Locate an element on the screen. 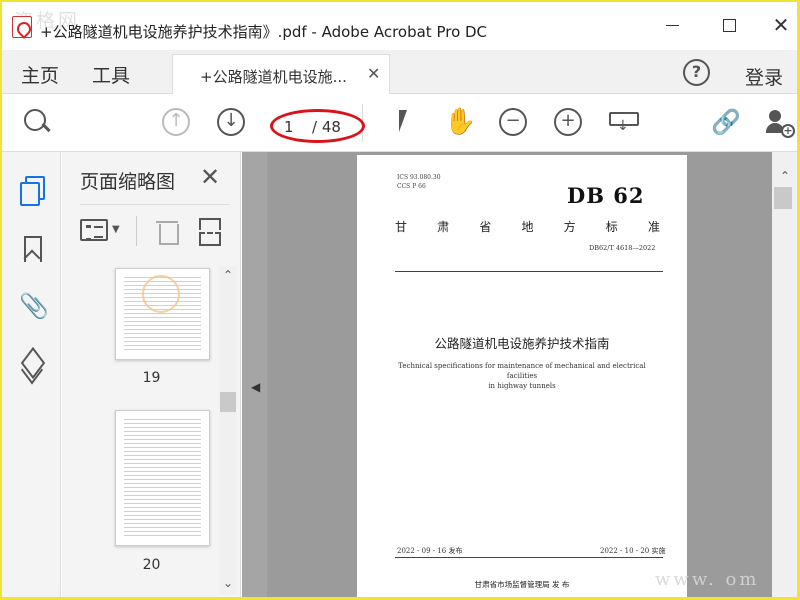  standard-char: 方 is located at coordinates (569, 227).